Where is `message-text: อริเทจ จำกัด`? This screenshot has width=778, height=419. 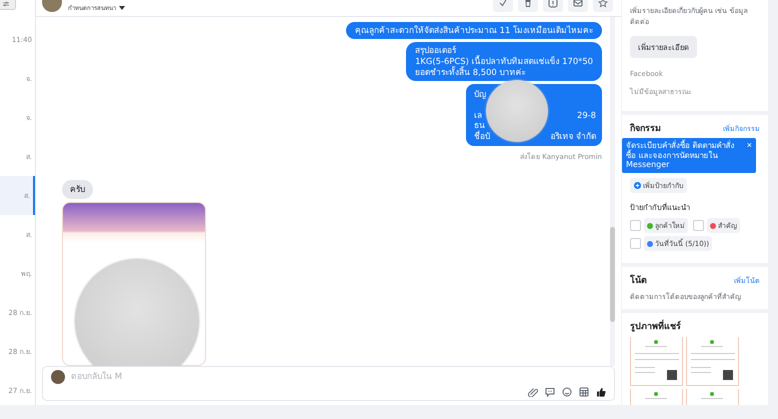 message-text: อริเทจ จำกัด is located at coordinates (573, 136).